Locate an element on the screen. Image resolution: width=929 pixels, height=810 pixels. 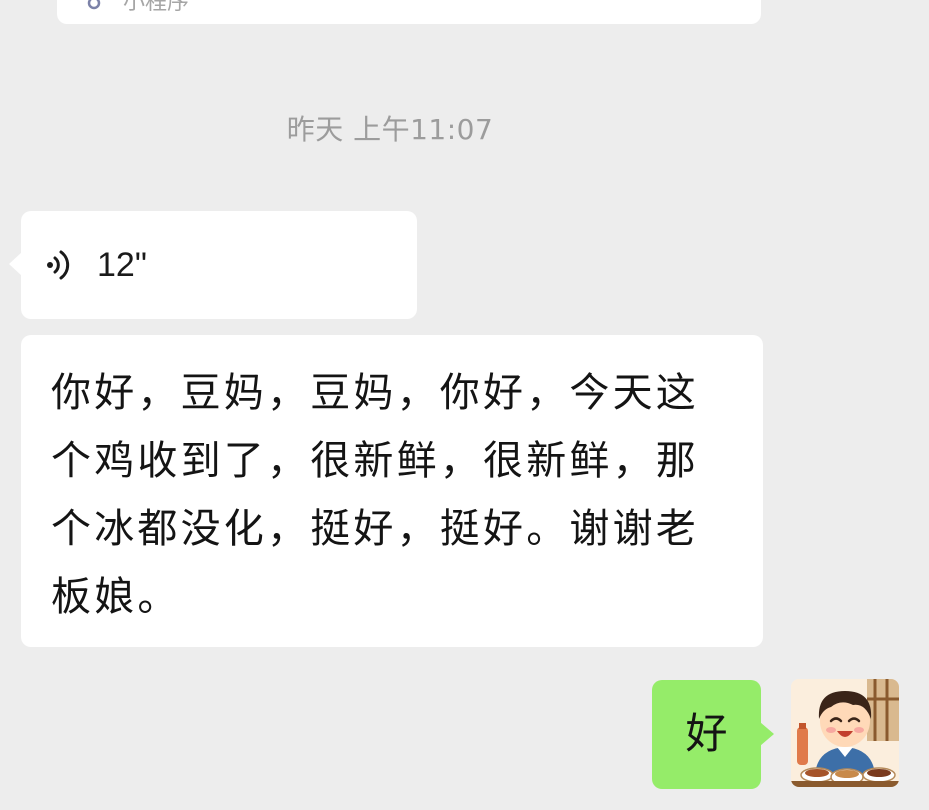
outgoing-message-bubble: 好 is located at coordinates (713, 734).